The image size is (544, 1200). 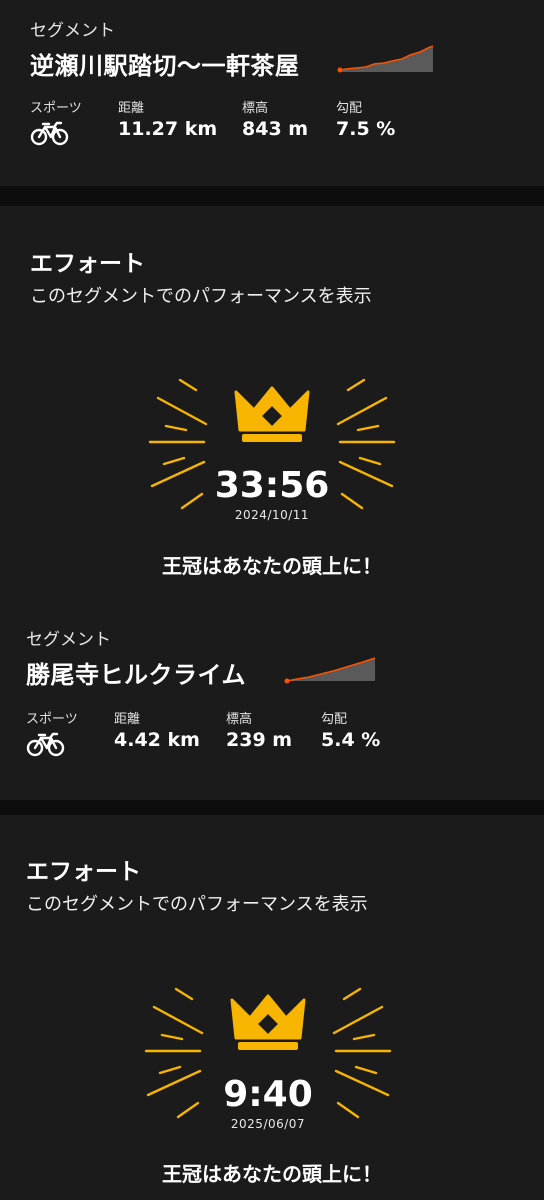 What do you see at coordinates (157, 740) in the screenshot?
I see `distance-value: 4.42 km` at bounding box center [157, 740].